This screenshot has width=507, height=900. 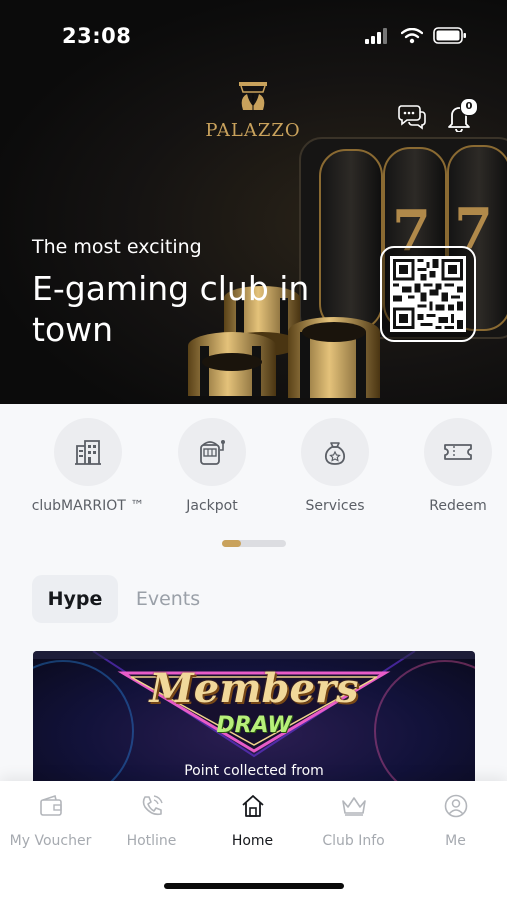 What do you see at coordinates (455, 806) in the screenshot?
I see `user-icon` at bounding box center [455, 806].